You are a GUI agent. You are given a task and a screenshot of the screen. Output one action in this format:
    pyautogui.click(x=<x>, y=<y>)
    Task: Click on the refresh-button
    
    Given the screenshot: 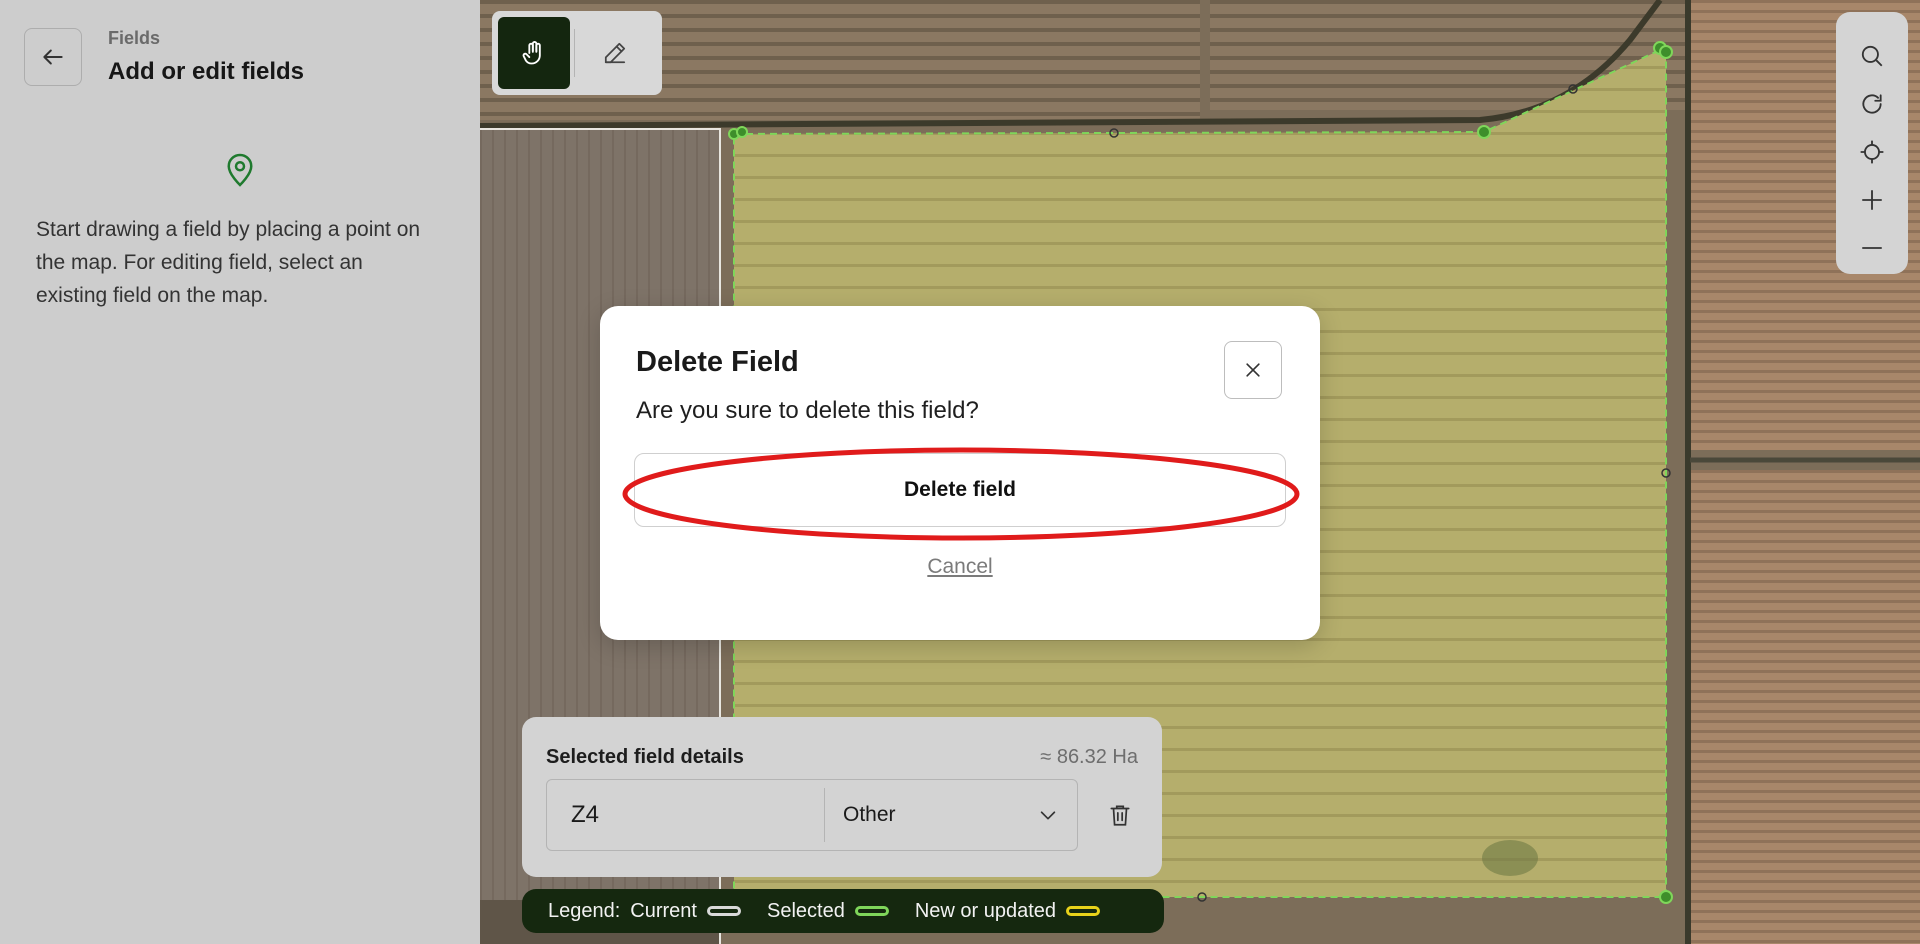 What is the action you would take?
    pyautogui.click(x=1872, y=104)
    